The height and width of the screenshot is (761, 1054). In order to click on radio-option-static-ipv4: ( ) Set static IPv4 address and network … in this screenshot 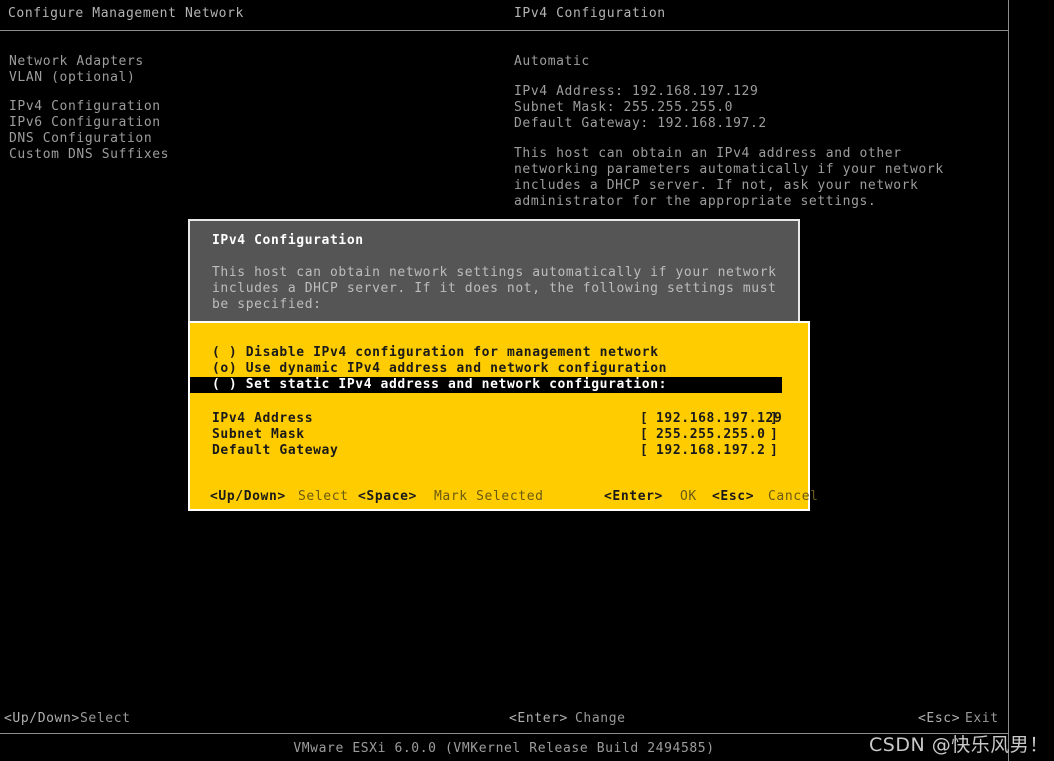, I will do `click(486, 385)`.